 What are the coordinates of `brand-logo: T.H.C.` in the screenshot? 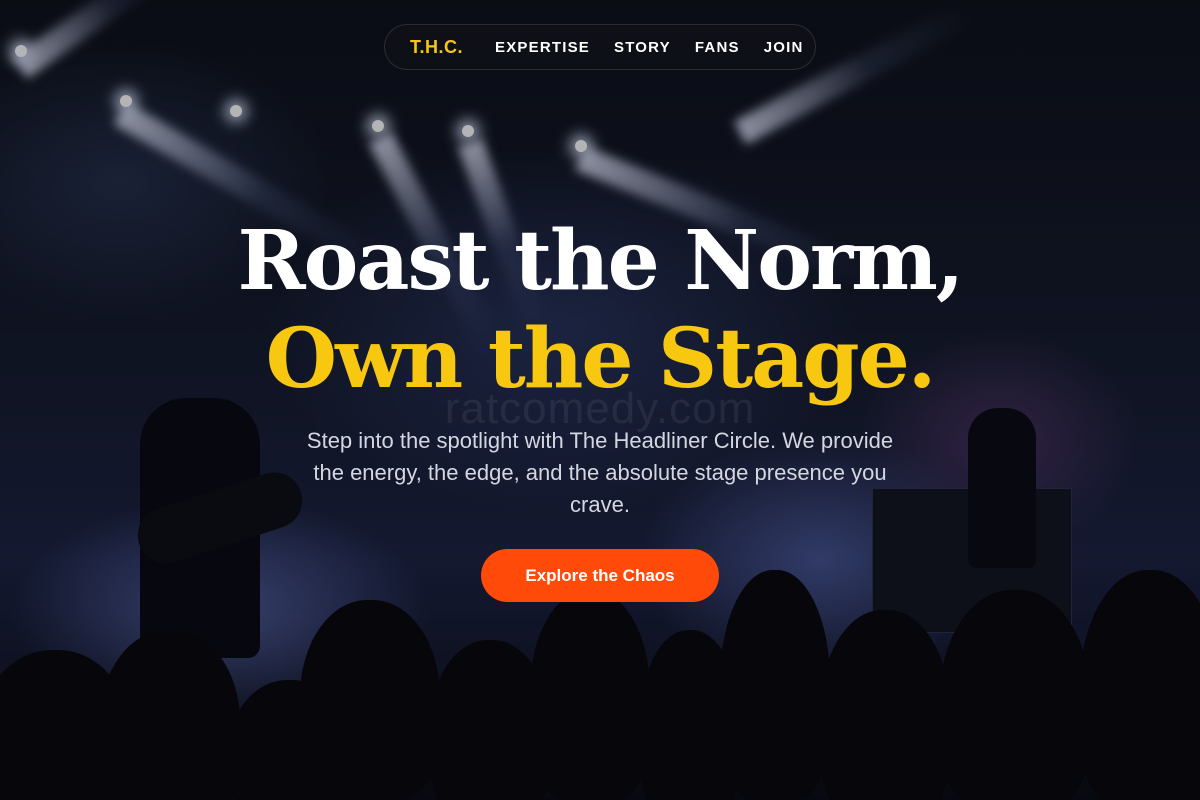 It's located at (436, 47).